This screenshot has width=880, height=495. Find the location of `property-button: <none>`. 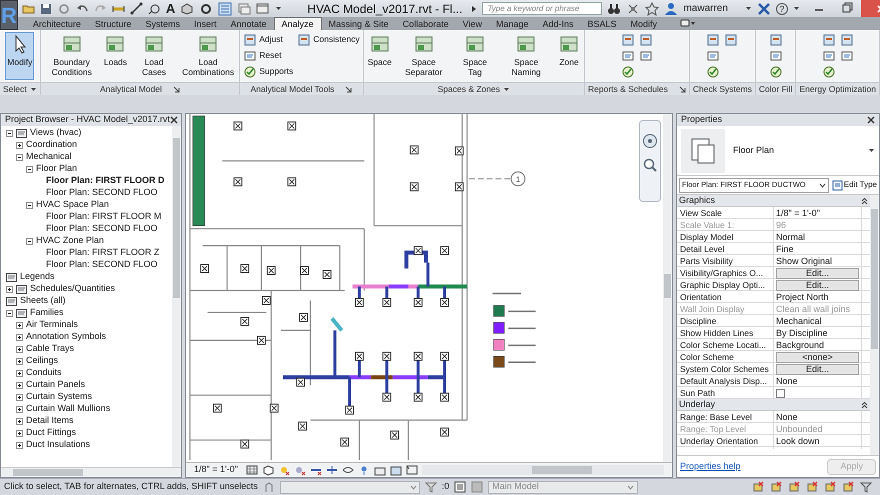

property-button: <none> is located at coordinates (817, 357).